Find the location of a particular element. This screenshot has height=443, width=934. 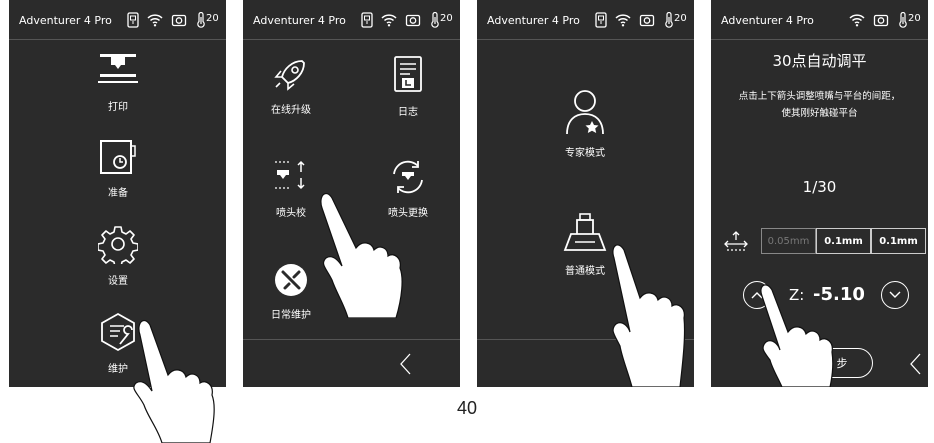

rocket-icon is located at coordinates (289, 75).